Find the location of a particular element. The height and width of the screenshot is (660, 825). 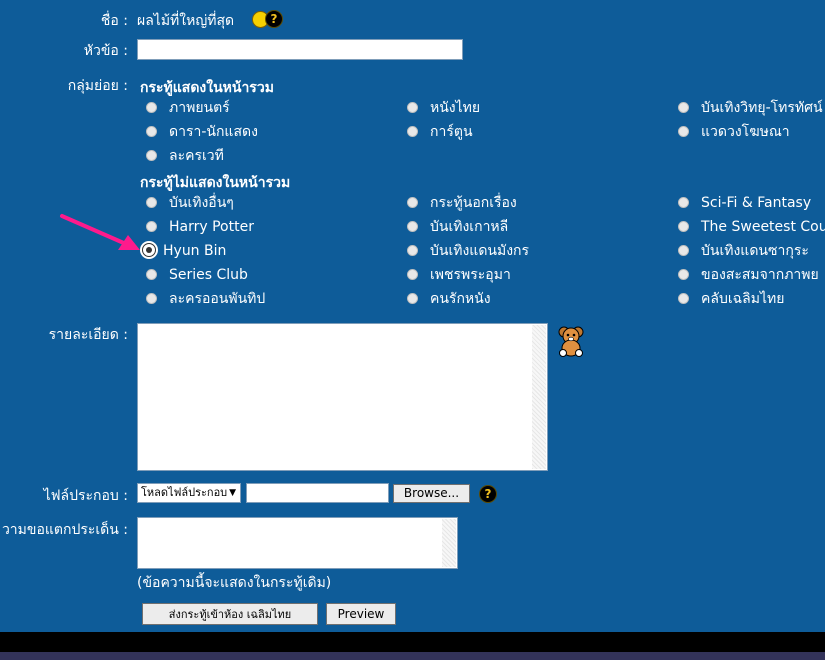

subgroup-option-label: บันเทิงแดนมังกร is located at coordinates (480, 251).